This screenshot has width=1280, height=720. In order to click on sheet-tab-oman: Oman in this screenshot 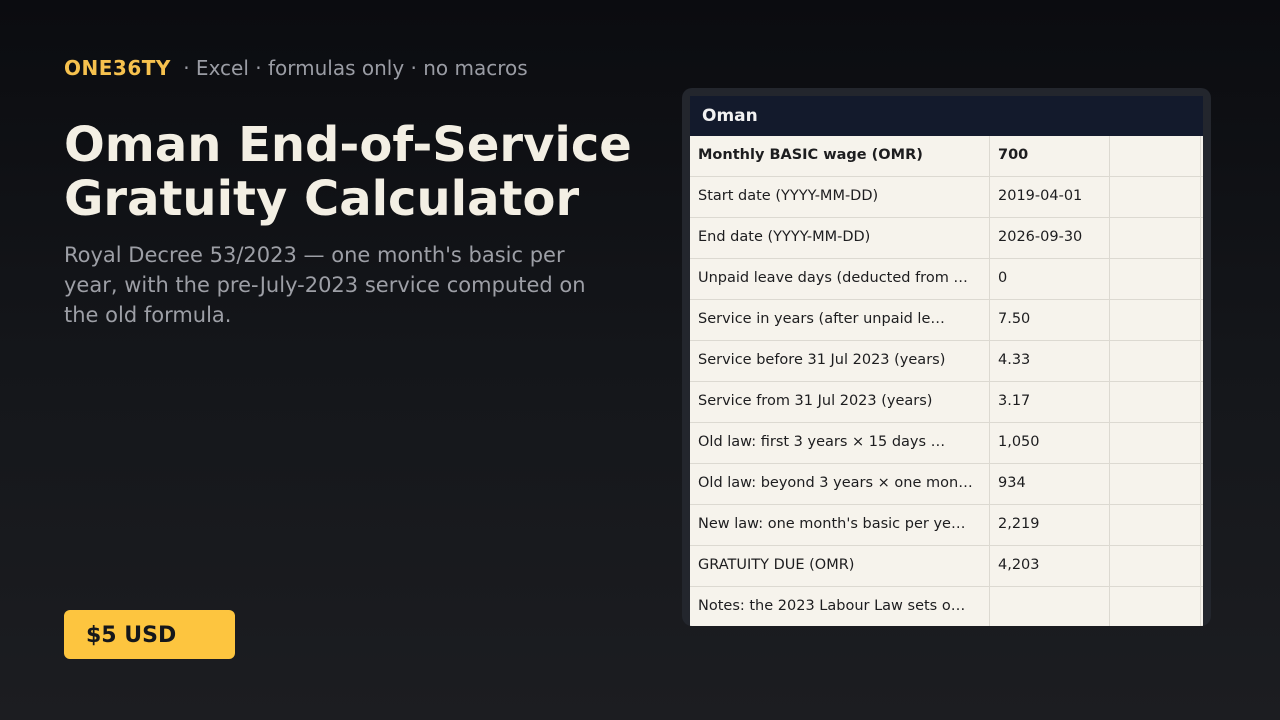, I will do `click(946, 116)`.